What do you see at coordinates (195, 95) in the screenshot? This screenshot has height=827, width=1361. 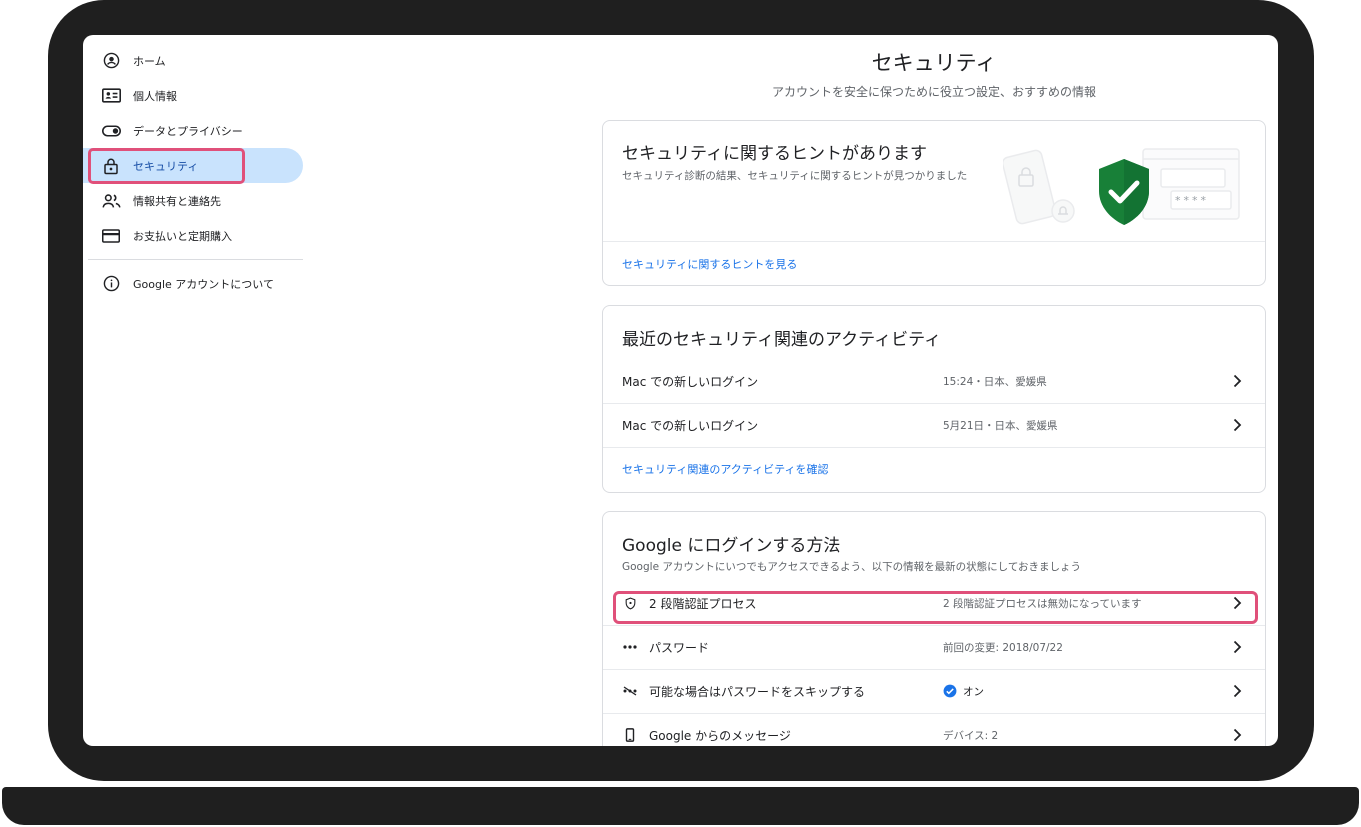 I see `sidebar-item-personal-info: 個人情報` at bounding box center [195, 95].